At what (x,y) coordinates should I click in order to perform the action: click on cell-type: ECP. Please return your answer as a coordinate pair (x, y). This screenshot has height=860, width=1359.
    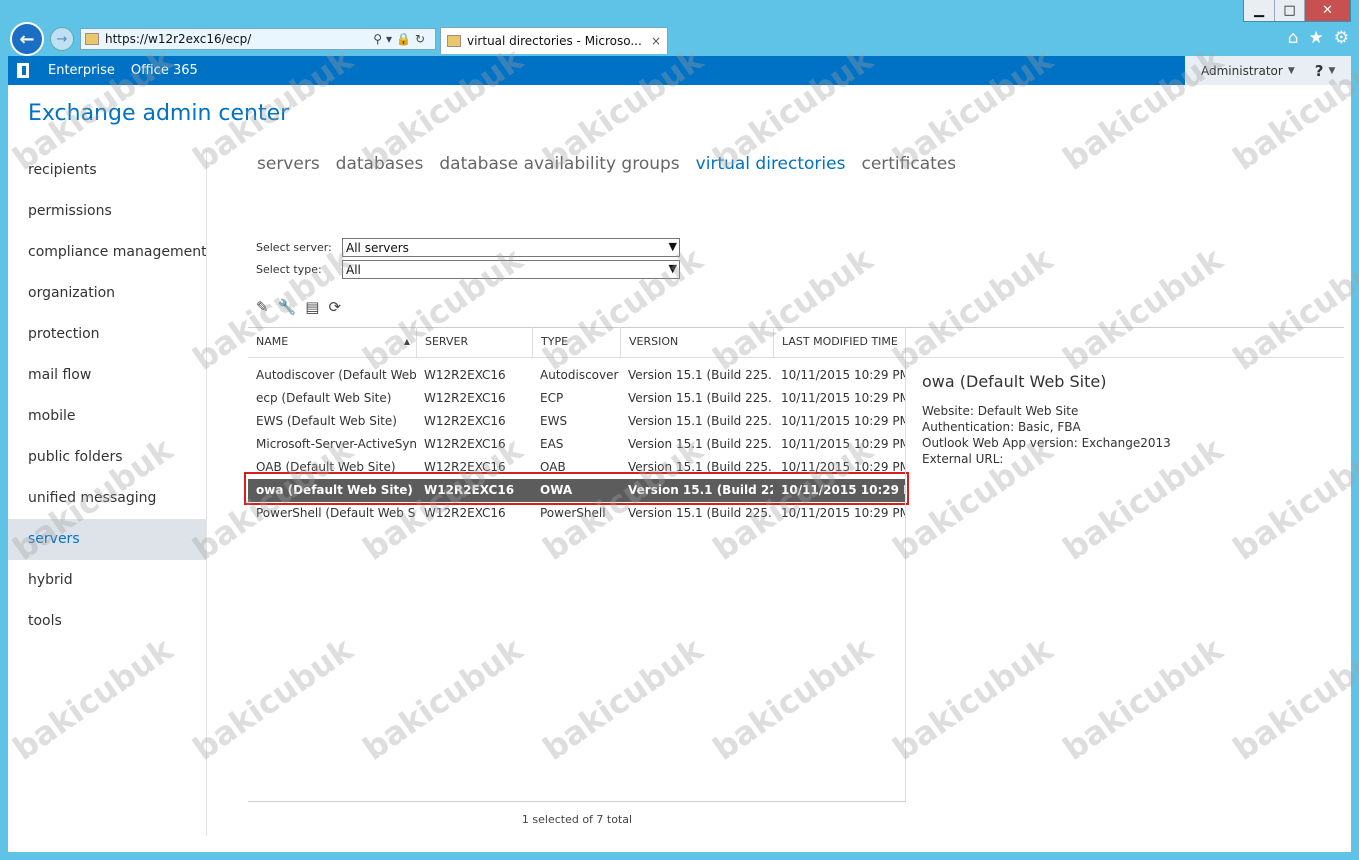
    Looking at the image, I should click on (552, 398).